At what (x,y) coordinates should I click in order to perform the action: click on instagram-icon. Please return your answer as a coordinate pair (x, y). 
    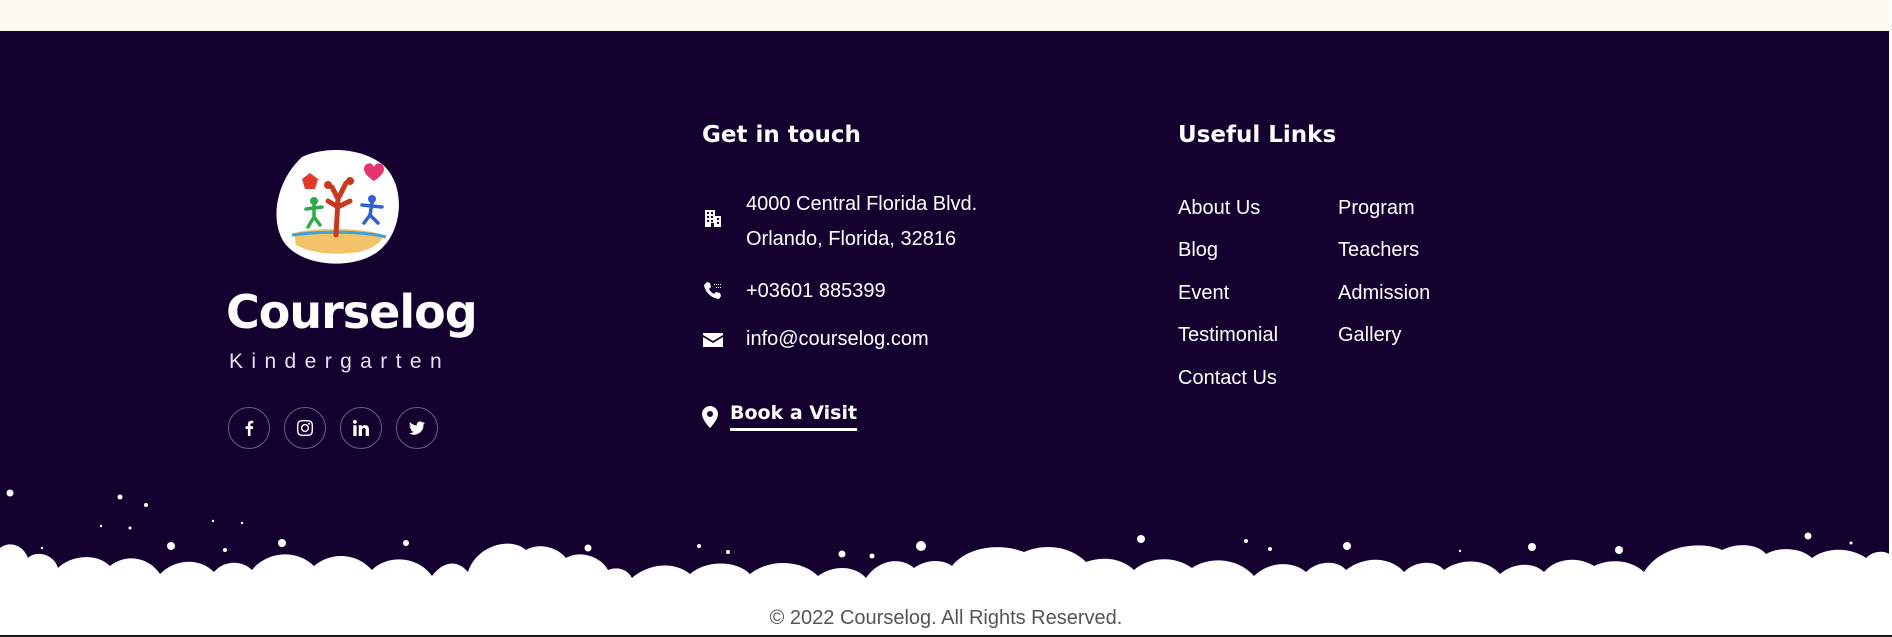
    Looking at the image, I should click on (305, 428).